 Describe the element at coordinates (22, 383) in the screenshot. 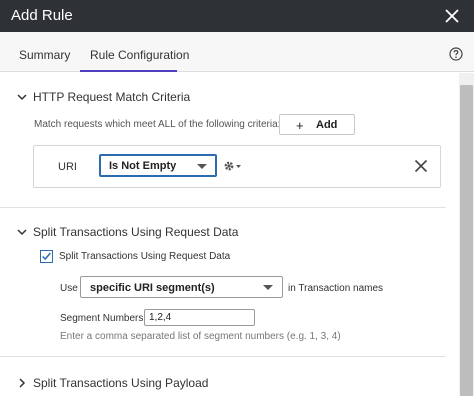

I see `chevron-right-icon` at that location.